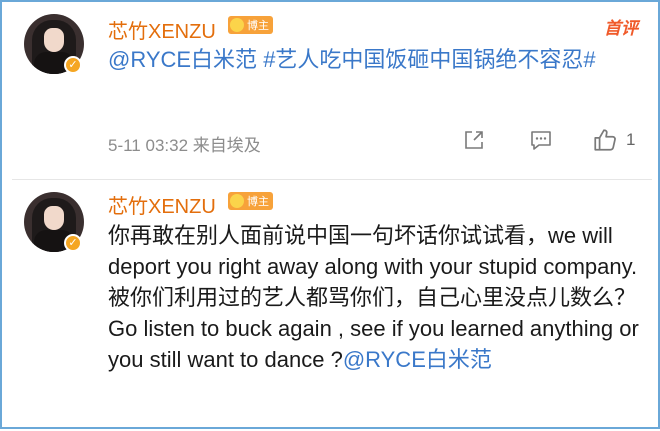 Image resolution: width=660 pixels, height=431 pixels. I want to click on share-icon, so click(474, 140).